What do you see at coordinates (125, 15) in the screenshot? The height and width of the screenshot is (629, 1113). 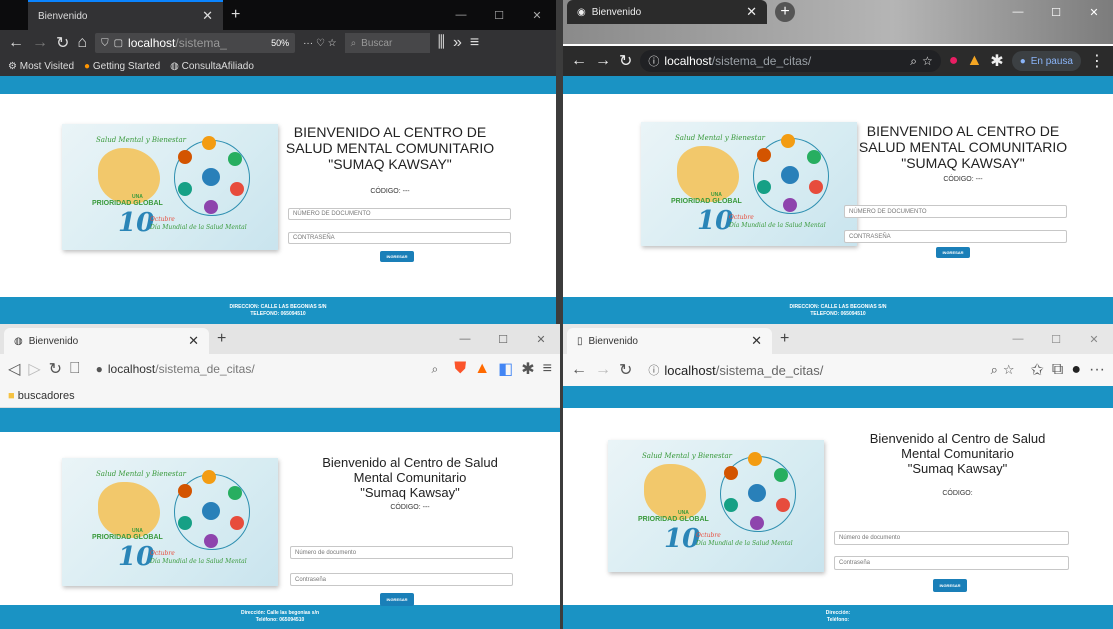 I see `tab-bienvenido: Bienvenido ✕` at bounding box center [125, 15].